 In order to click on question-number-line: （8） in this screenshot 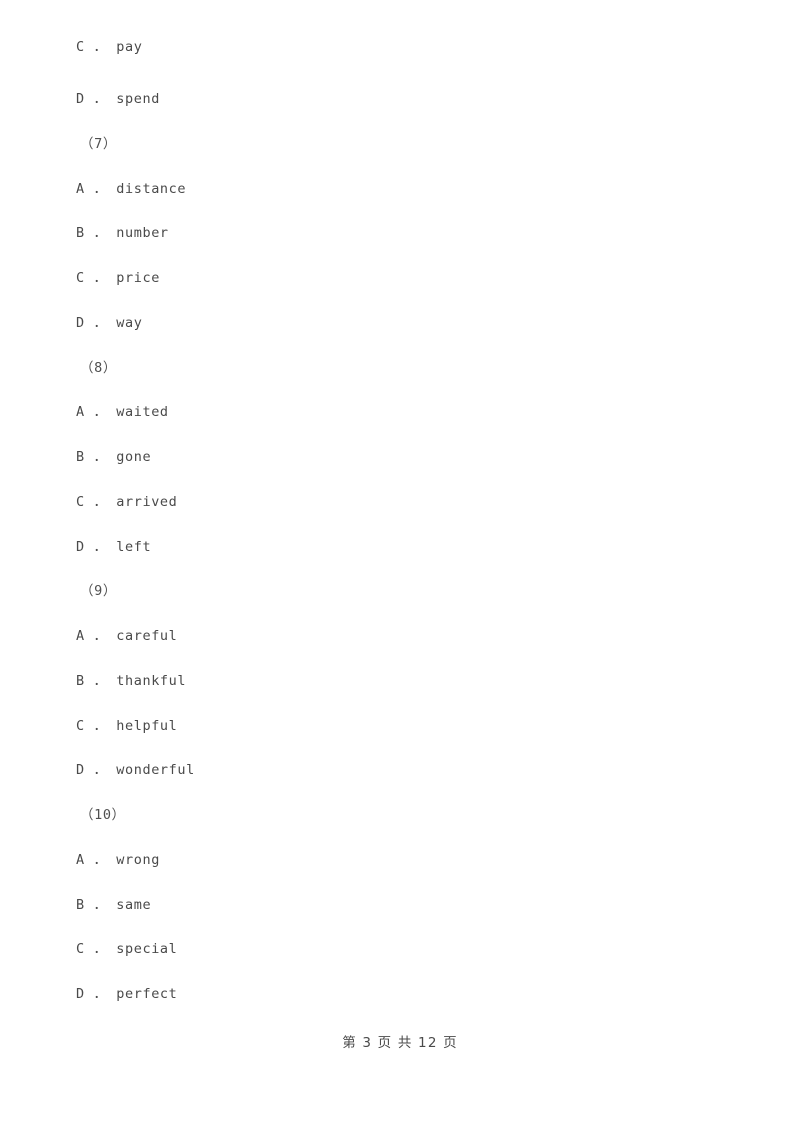, I will do `click(98, 367)`.